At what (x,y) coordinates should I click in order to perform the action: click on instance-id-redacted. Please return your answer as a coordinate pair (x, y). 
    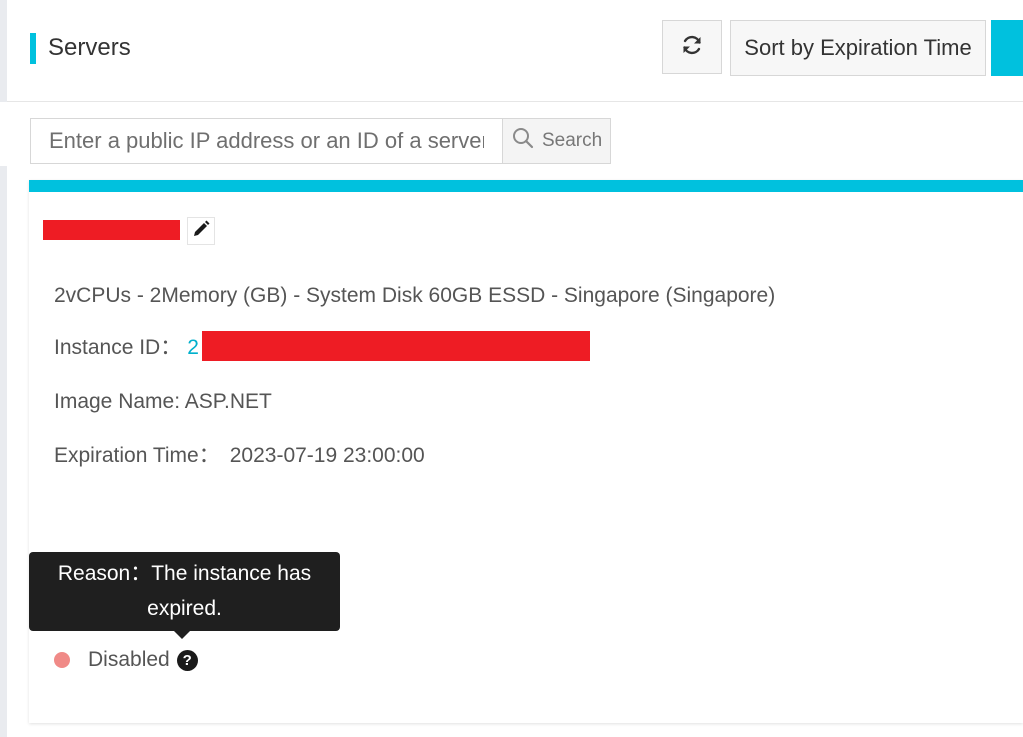
    Looking at the image, I should click on (396, 346).